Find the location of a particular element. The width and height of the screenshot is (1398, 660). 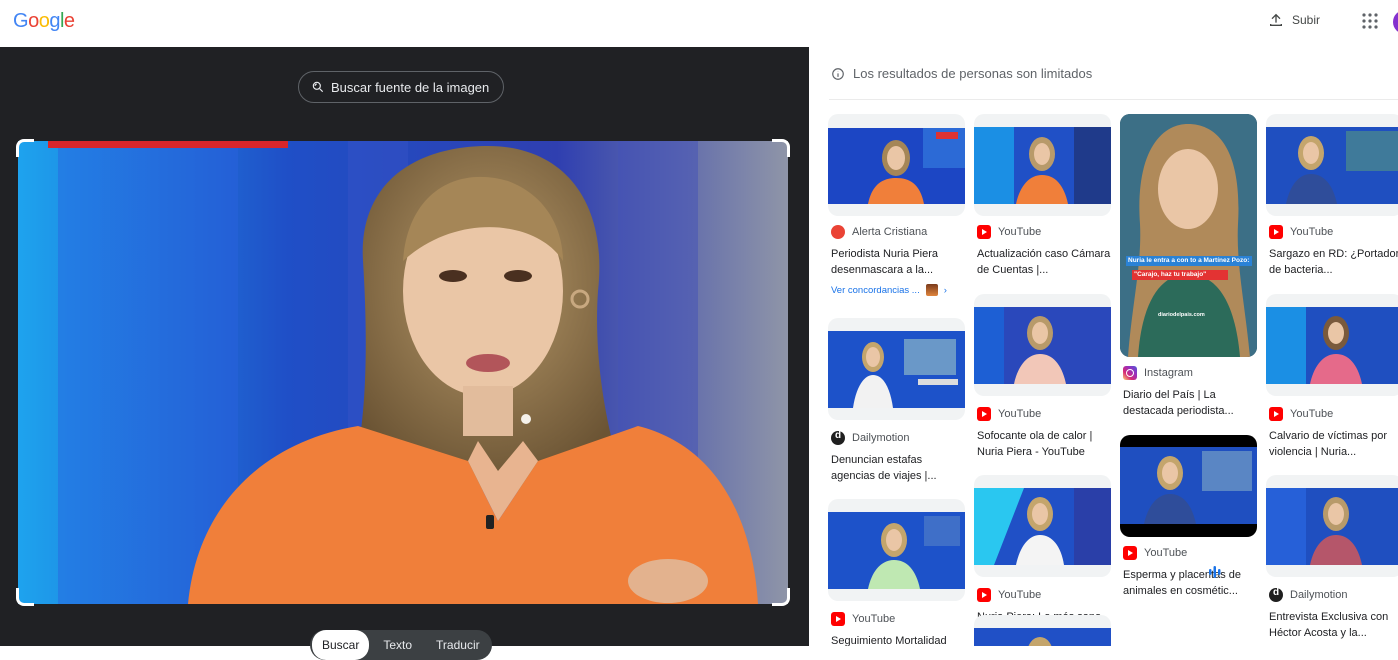

see-matches-link: Ver concordancias ... › is located at coordinates (889, 290).